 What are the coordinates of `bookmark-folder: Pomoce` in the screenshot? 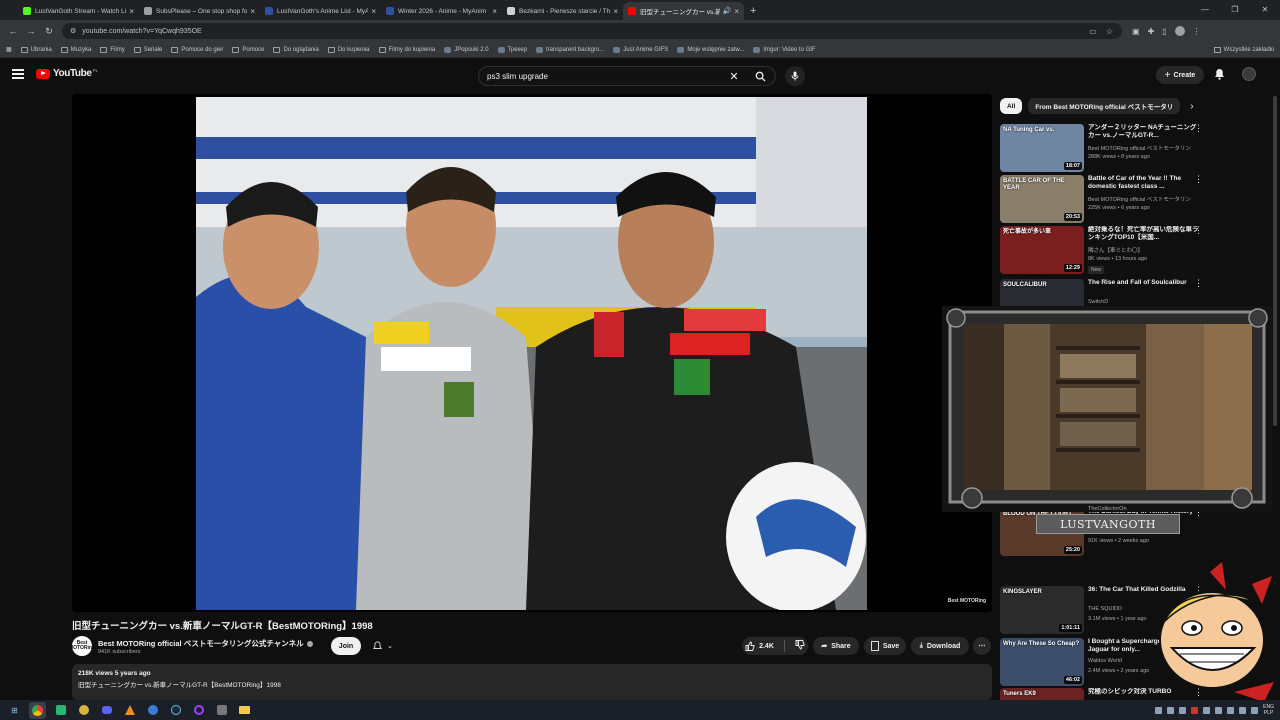 It's located at (248, 49).